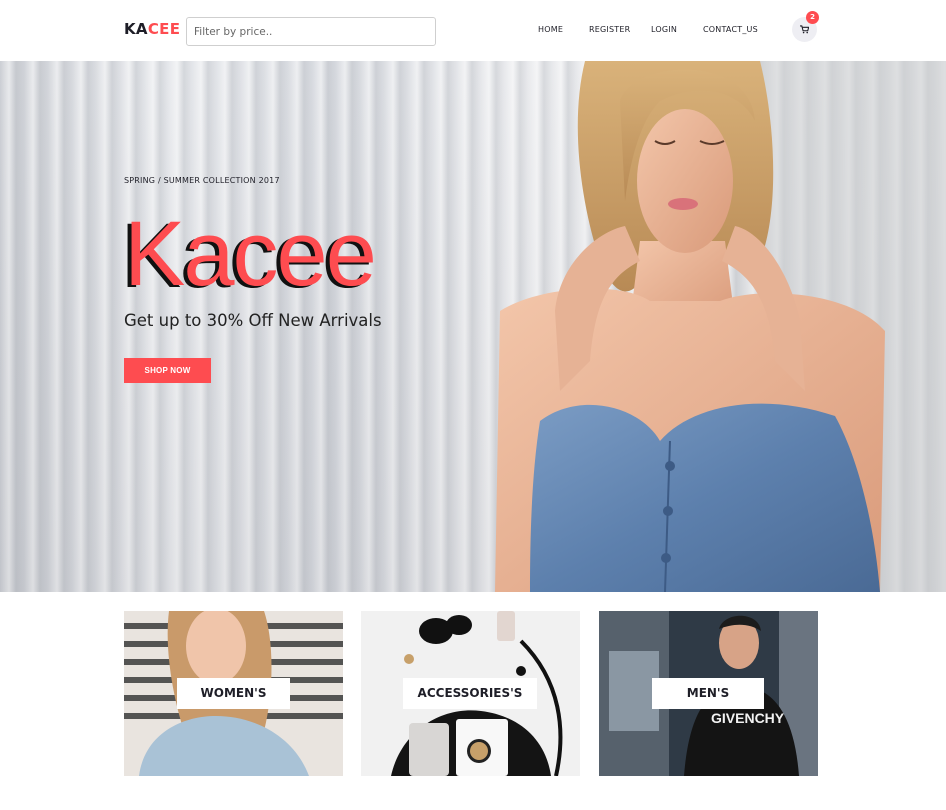  Describe the element at coordinates (250, 254) in the screenshot. I see `hero-brand-text: Kacee` at that location.